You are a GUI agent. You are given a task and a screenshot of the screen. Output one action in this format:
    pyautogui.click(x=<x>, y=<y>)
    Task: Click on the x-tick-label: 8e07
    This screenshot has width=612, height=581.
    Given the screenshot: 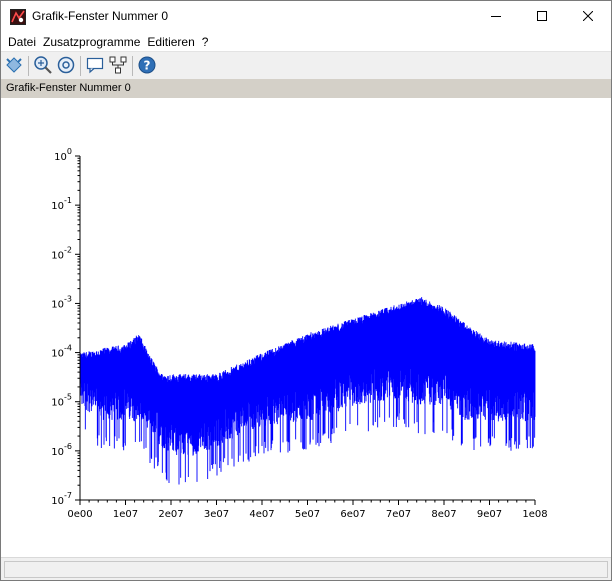 What is the action you would take?
    pyautogui.click(x=443, y=514)
    